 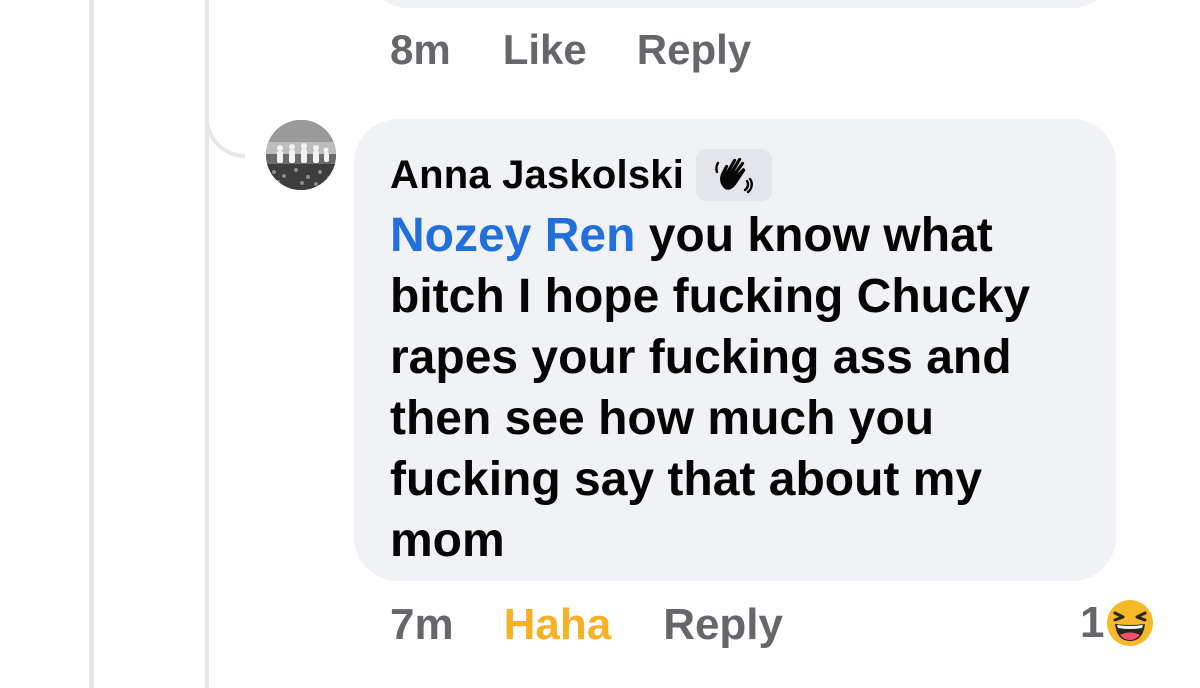 I want to click on mention-link: Nozey Ren, so click(x=512, y=235).